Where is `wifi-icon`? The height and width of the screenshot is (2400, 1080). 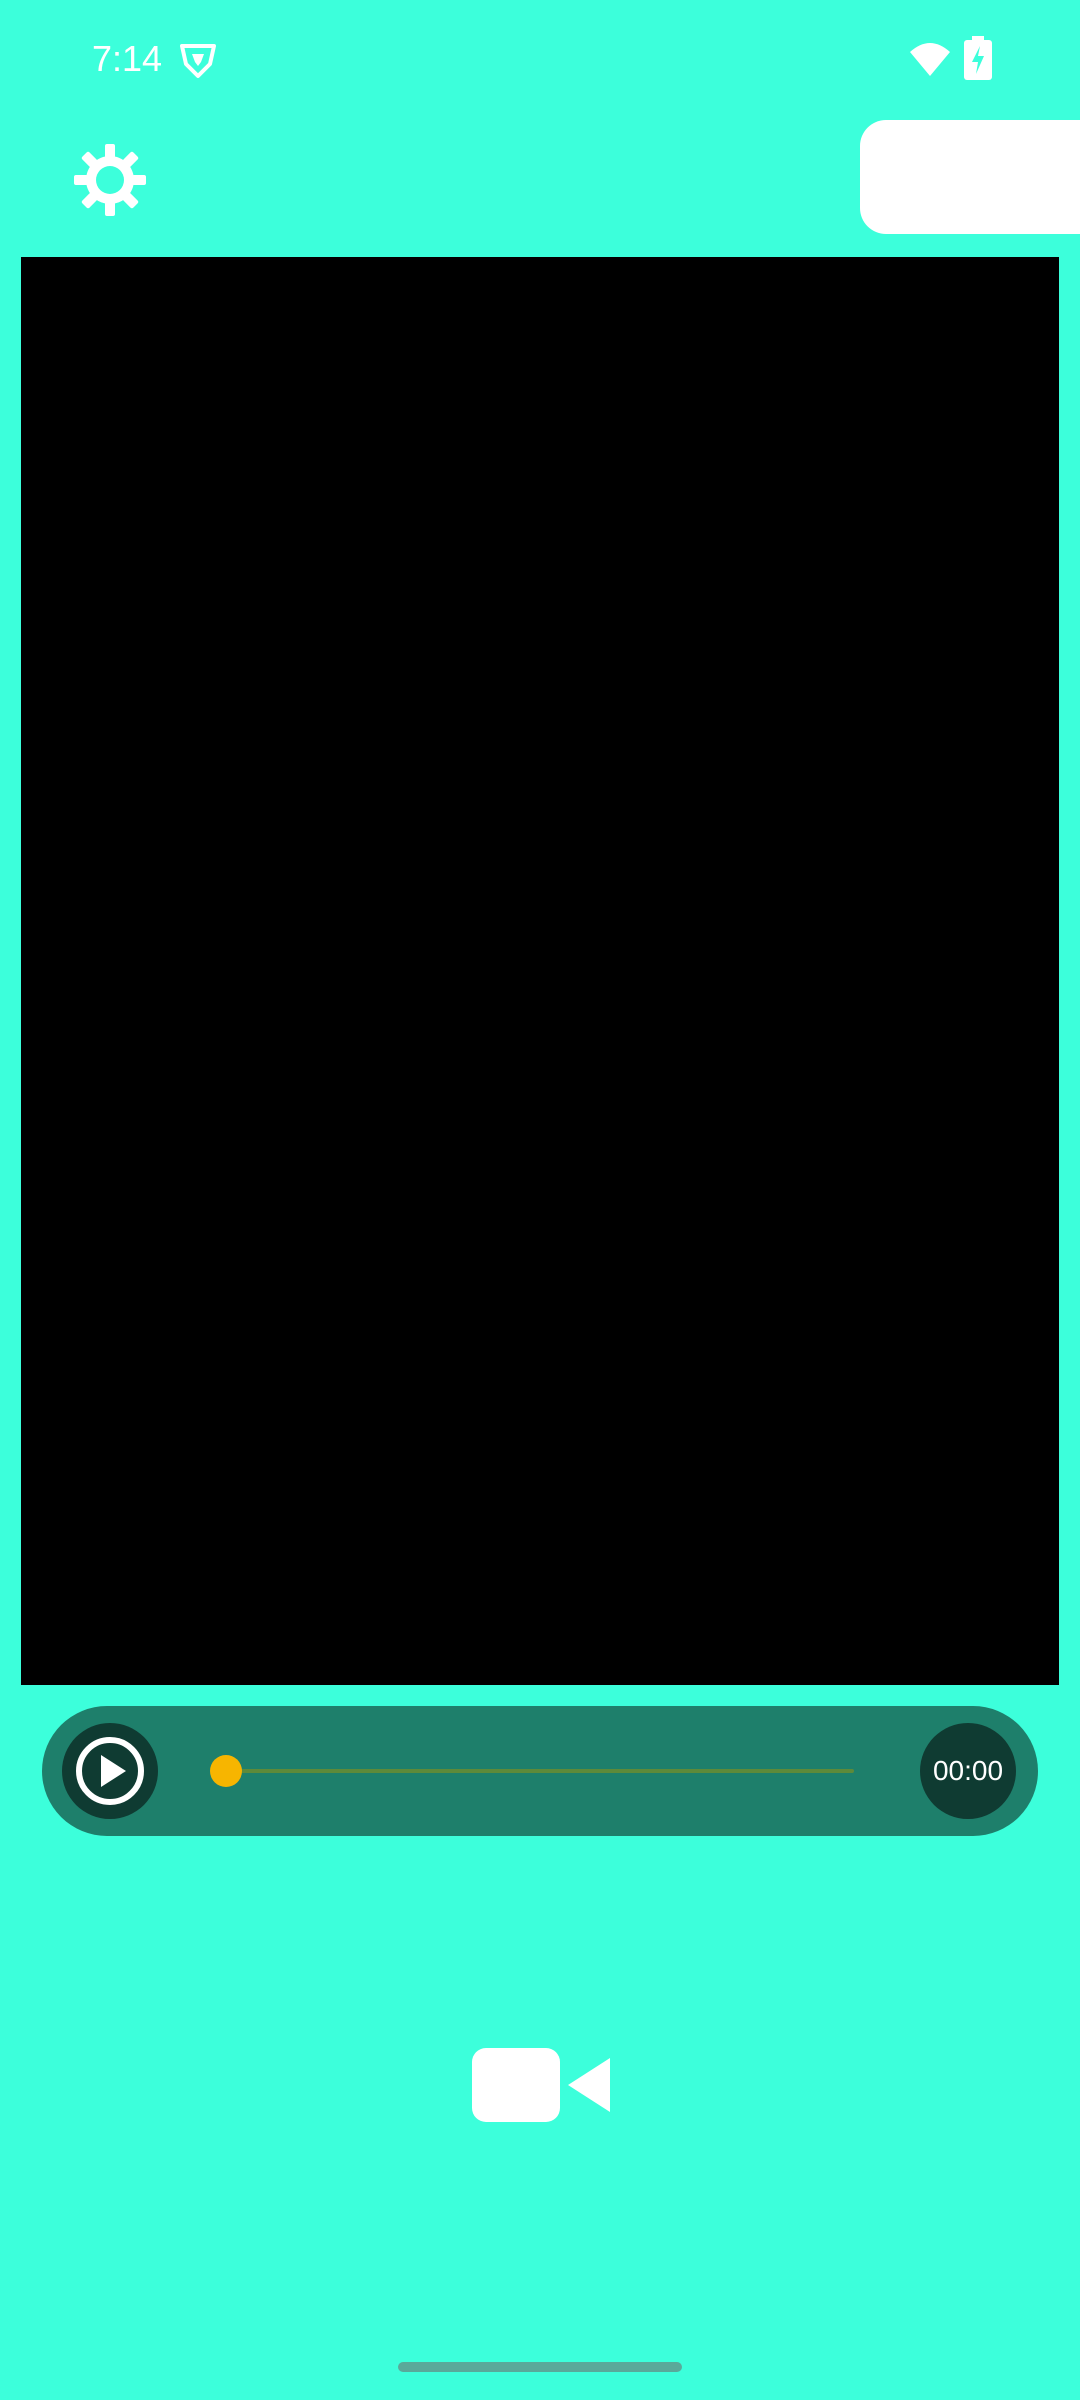
wifi-icon is located at coordinates (930, 59).